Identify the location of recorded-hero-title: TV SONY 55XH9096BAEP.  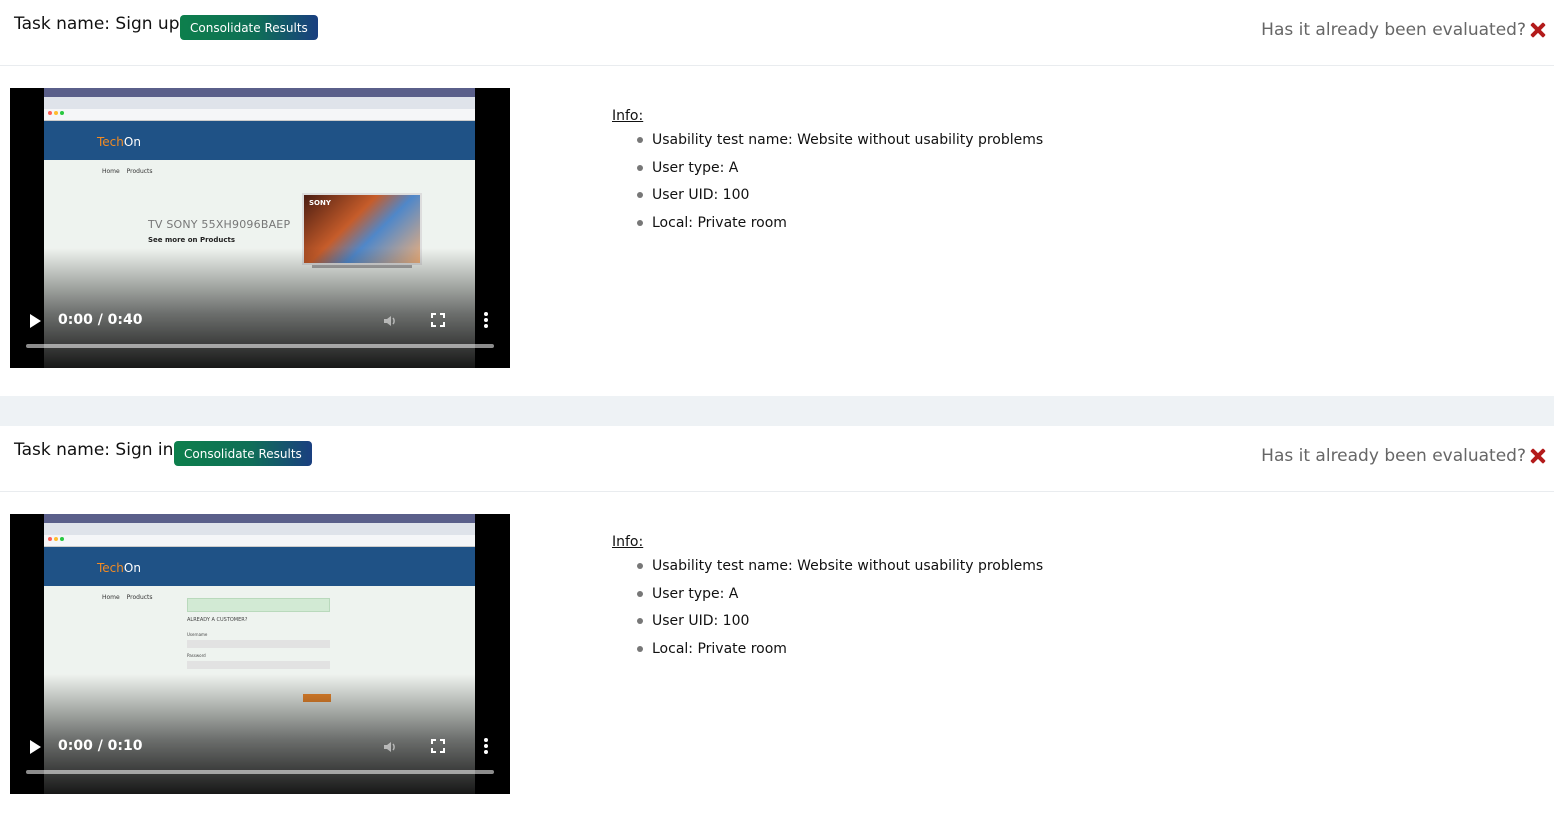
(219, 224).